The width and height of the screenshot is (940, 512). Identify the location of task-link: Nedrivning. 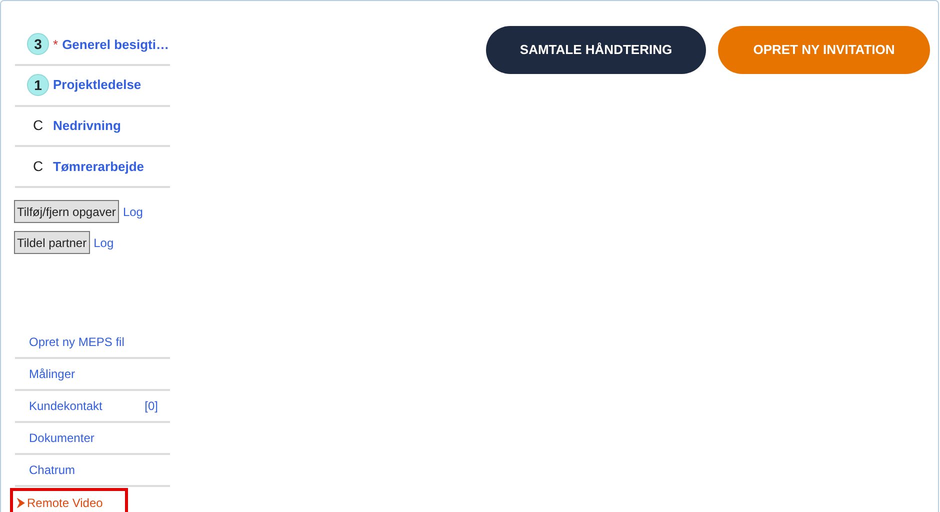
(87, 126).